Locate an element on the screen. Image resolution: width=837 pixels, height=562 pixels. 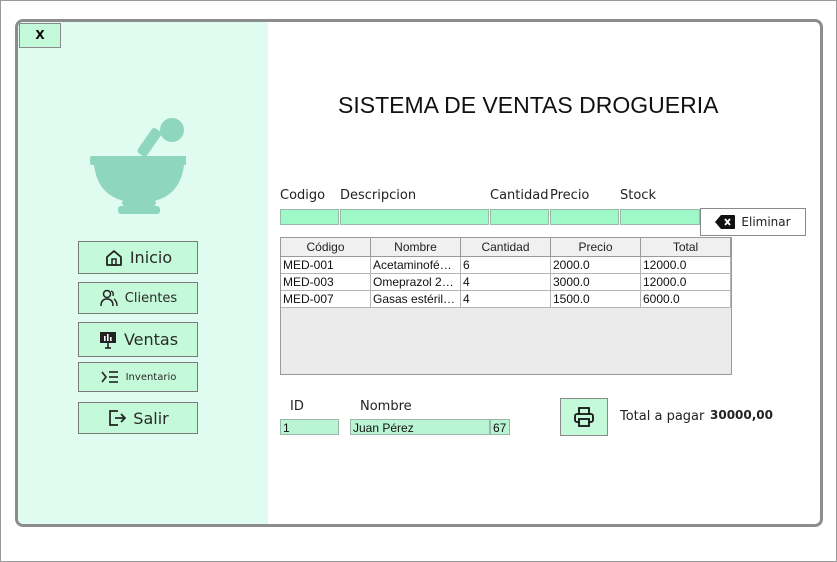
nav-salir-label: Salir is located at coordinates (151, 418).